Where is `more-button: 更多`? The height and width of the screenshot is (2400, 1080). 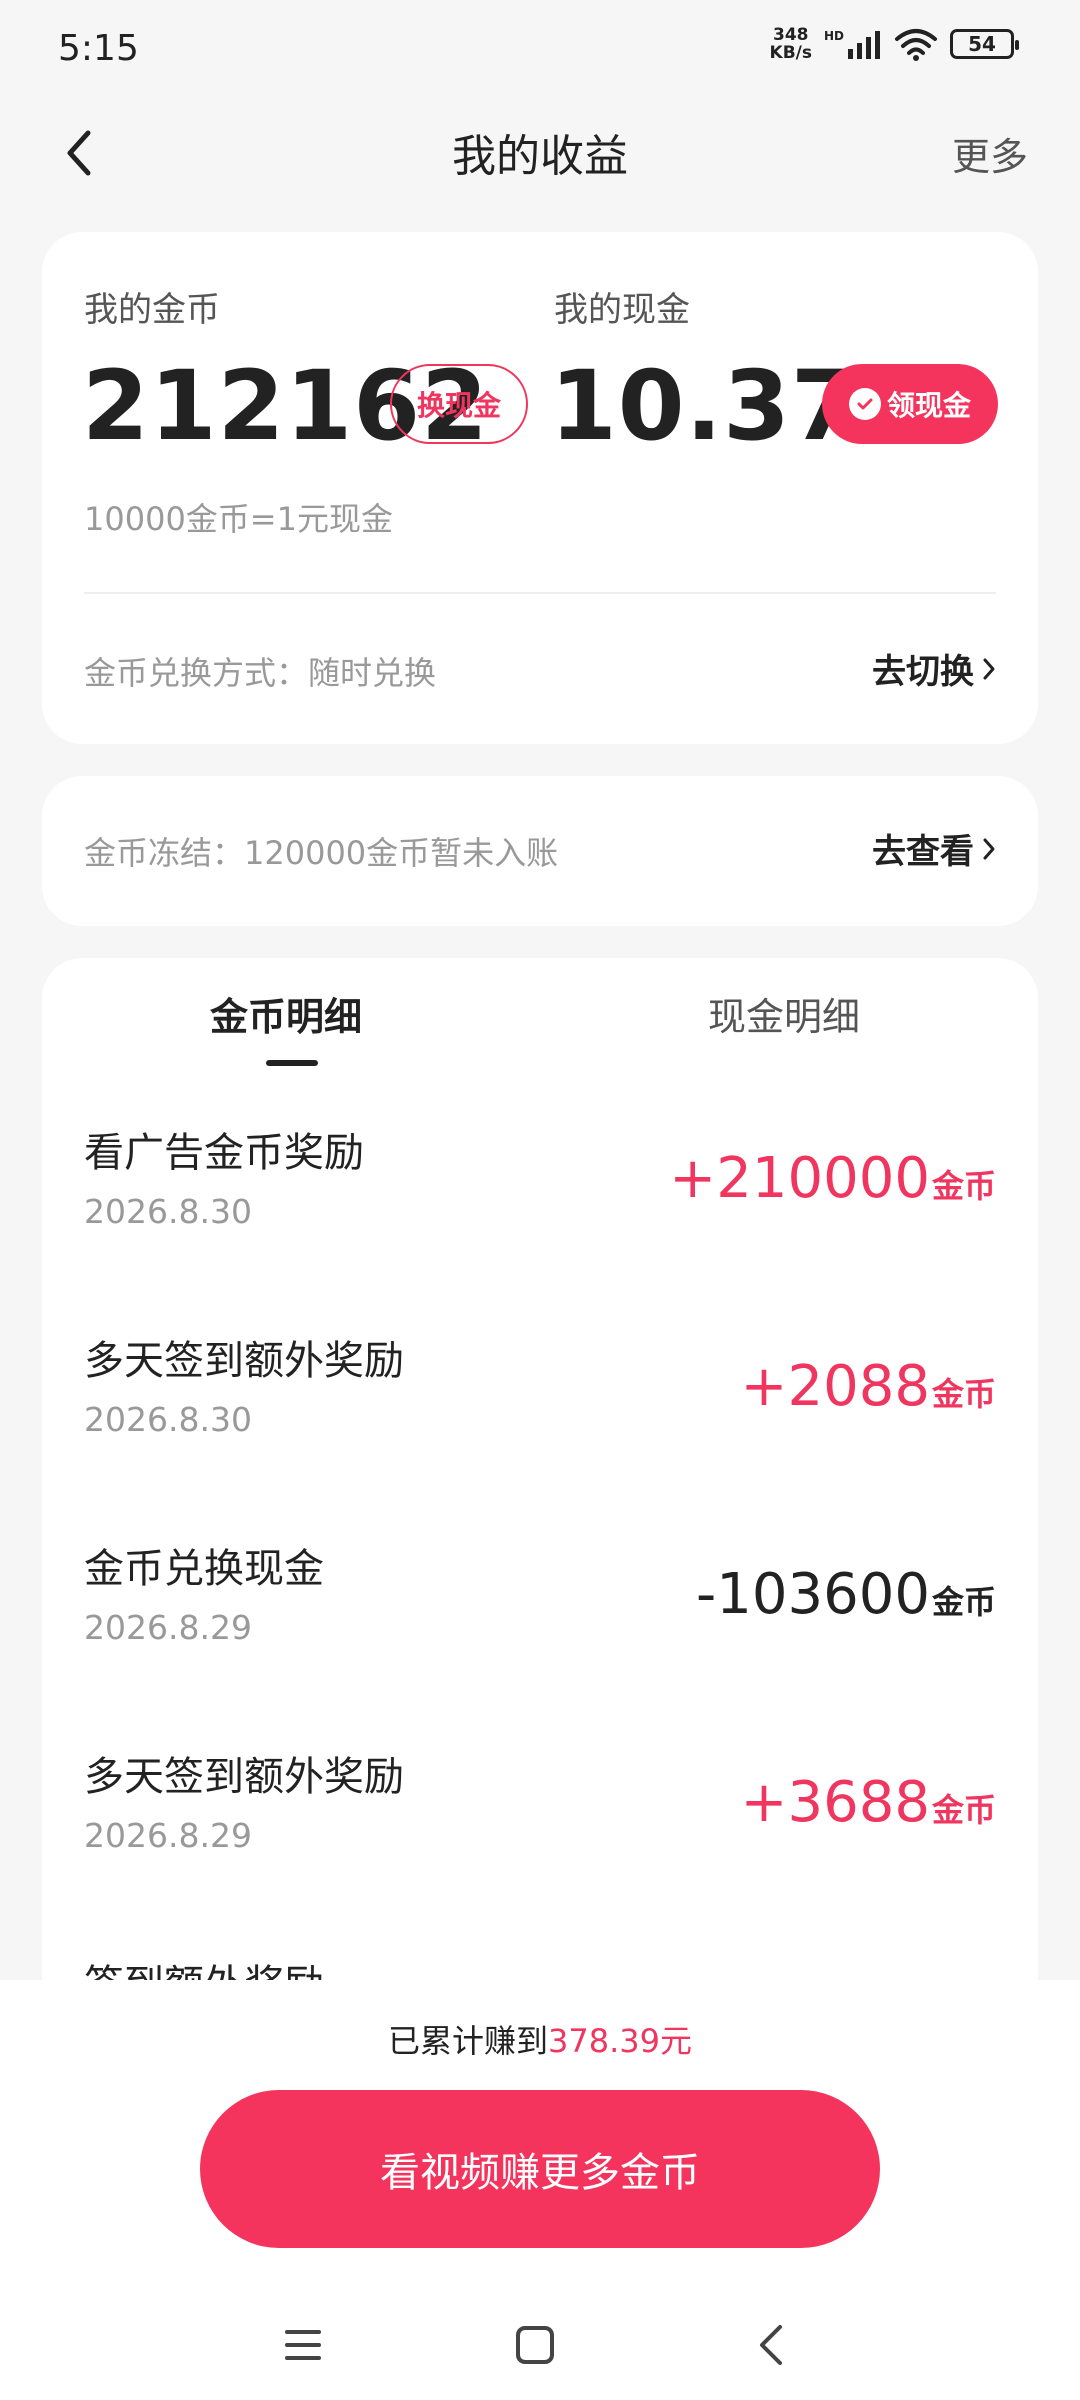
more-button: 更多 is located at coordinates (990, 153).